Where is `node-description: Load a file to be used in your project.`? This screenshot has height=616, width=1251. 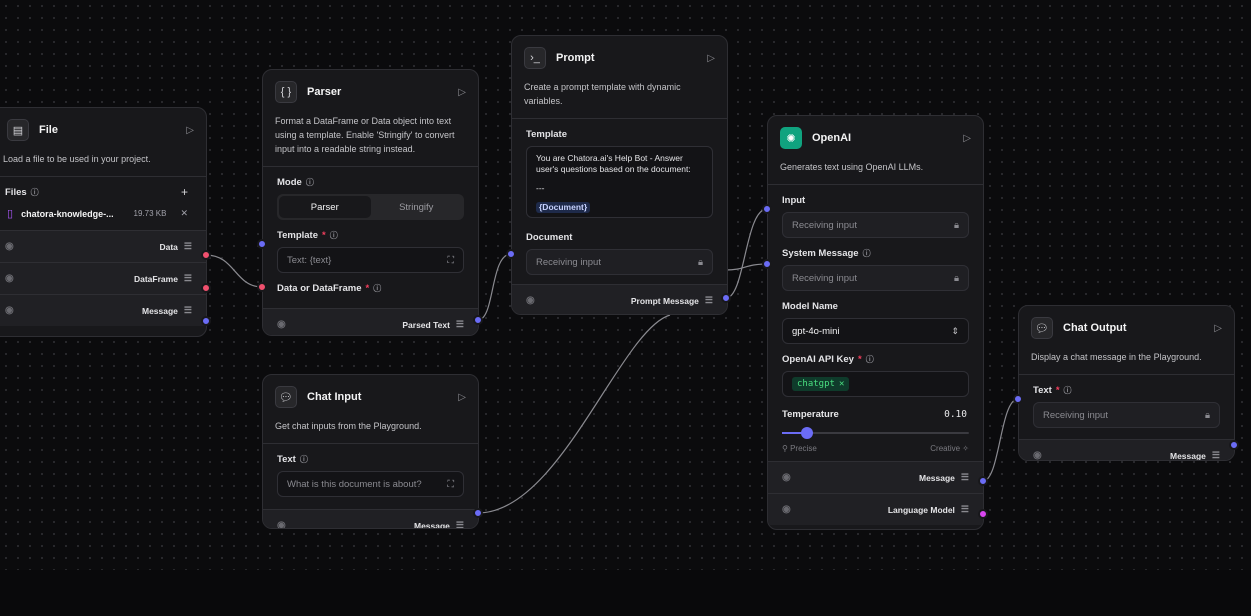 node-description: Load a file to be used in your project. is located at coordinates (77, 159).